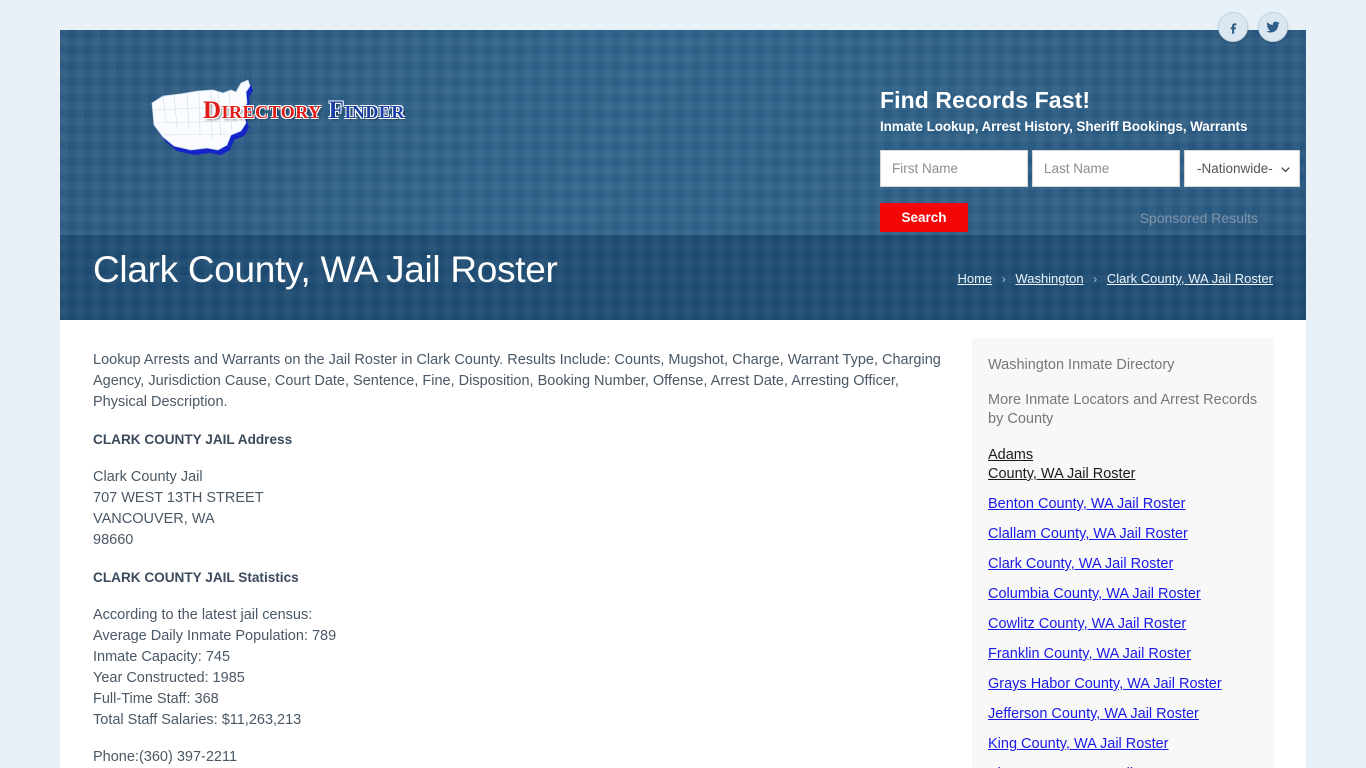  What do you see at coordinates (215, 636) in the screenshot?
I see `stats-line: Average Daily Inmate Population: 789` at bounding box center [215, 636].